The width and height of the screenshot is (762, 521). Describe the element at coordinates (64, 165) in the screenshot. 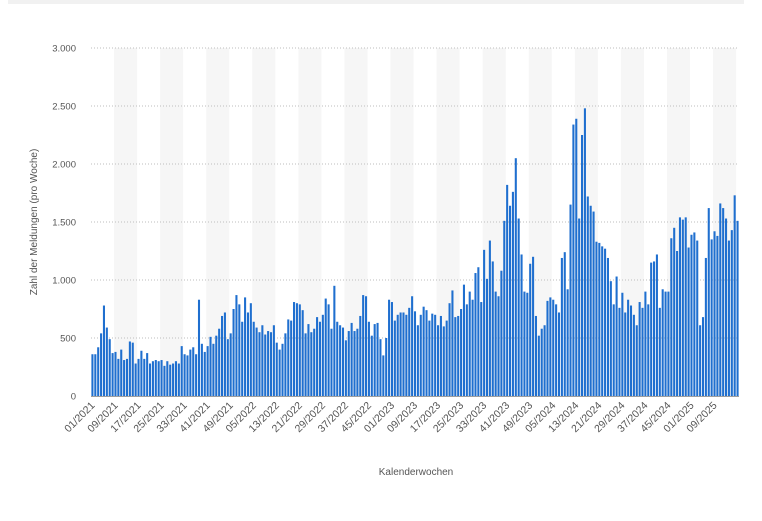

I see `y-tick-label: 2.000` at that location.